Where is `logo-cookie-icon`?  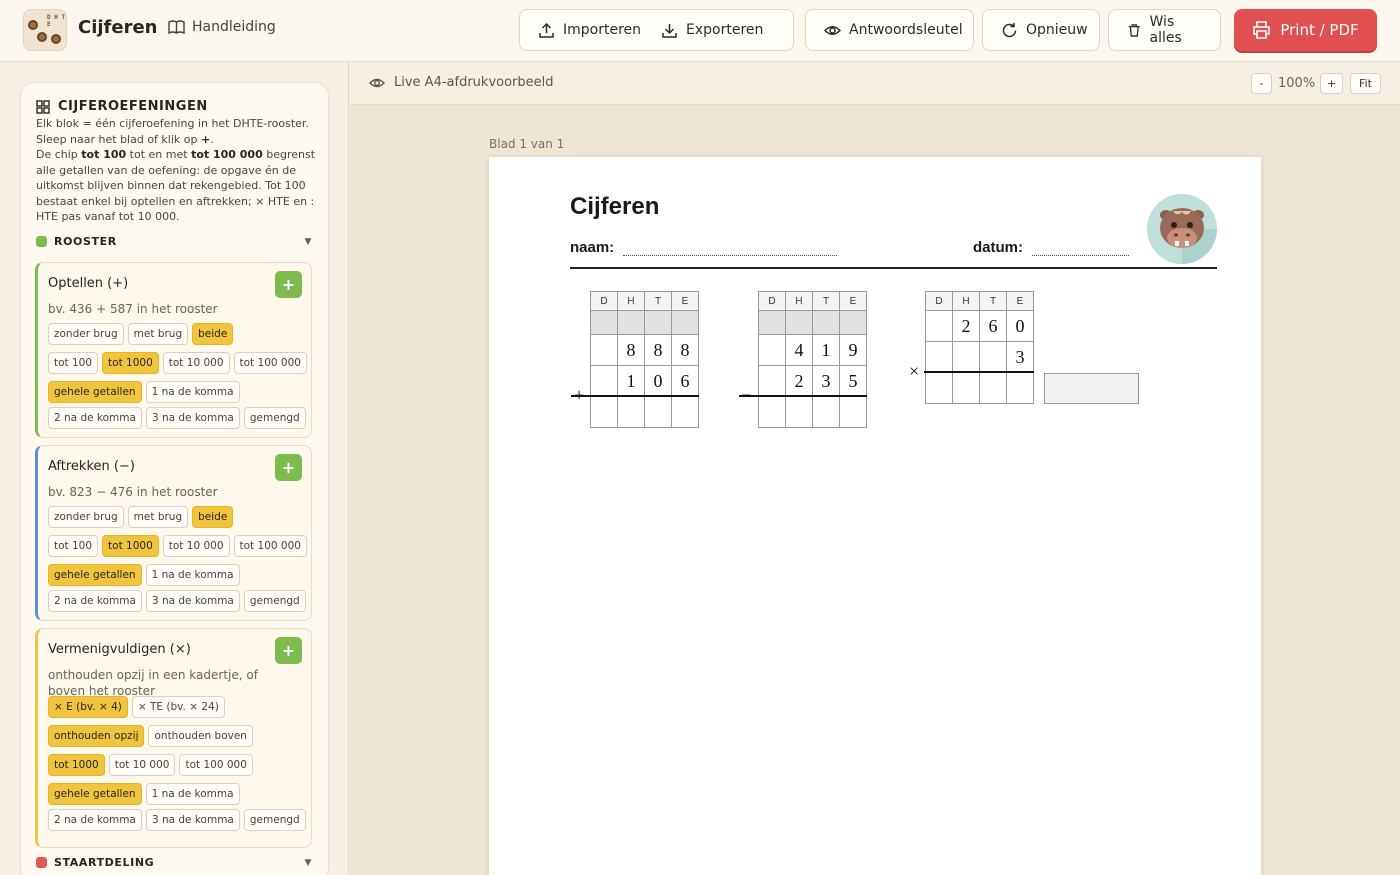
logo-cookie-icon is located at coordinates (56, 39).